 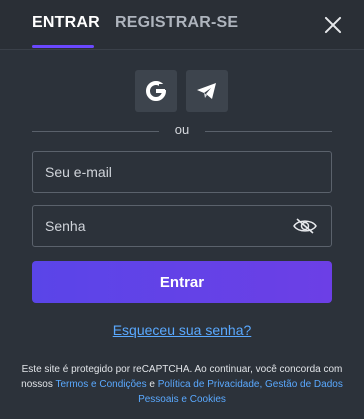 I want to click on google-login-button, so click(x=156, y=91).